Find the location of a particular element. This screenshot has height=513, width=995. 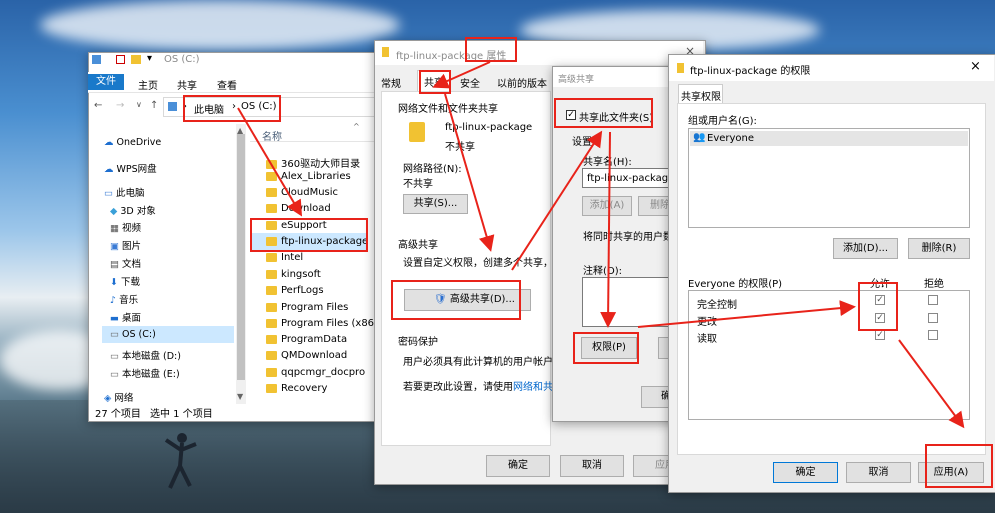

arrow-allow-to-apply is located at coordinates (931, 384).